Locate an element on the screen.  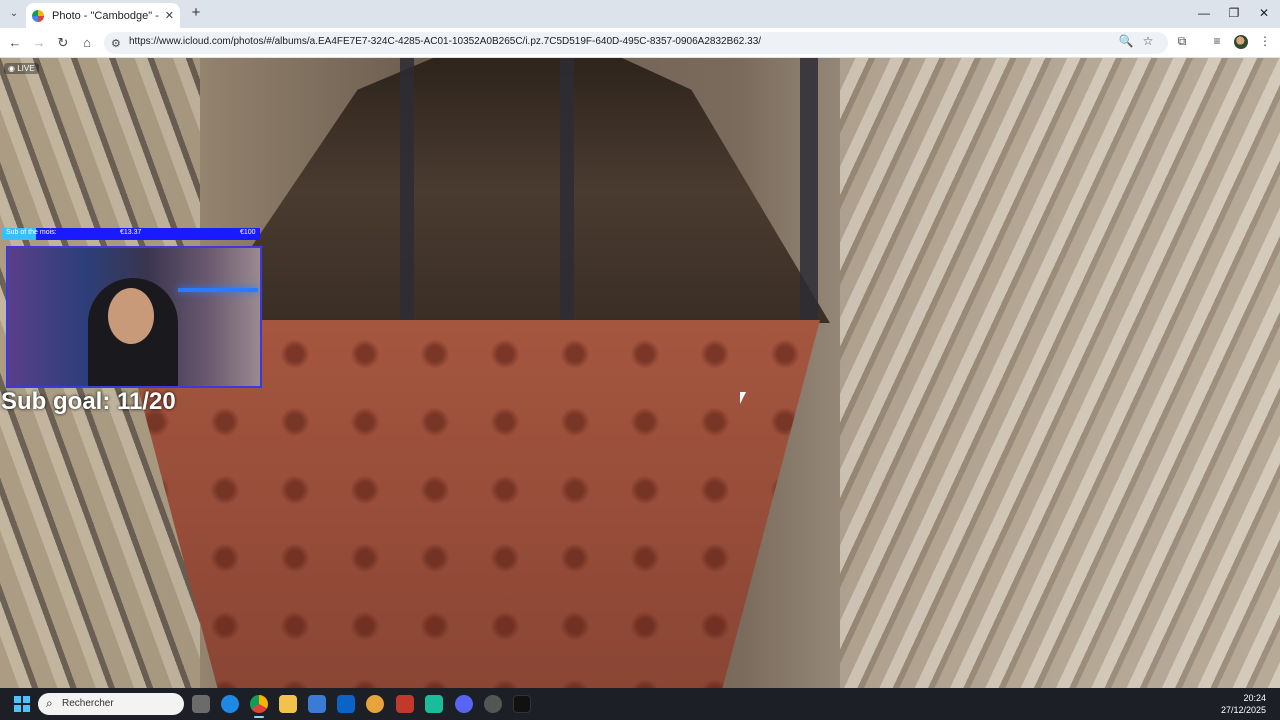
taskbar-search: ⌕ Rechercher is located at coordinates (111, 704).